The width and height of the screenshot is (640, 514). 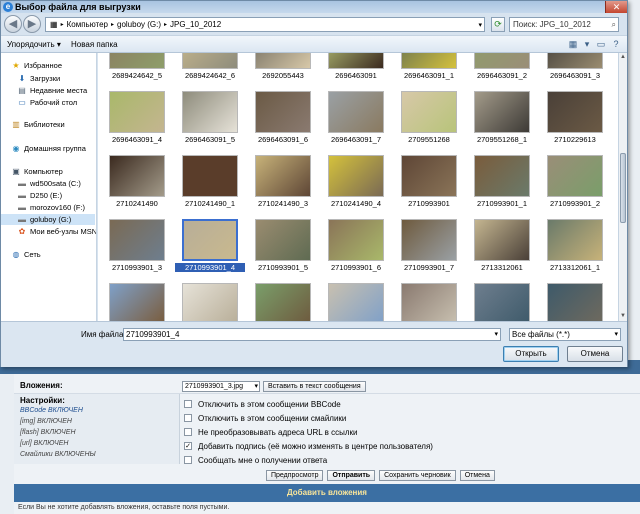 I want to click on view-options-icon: ▦, so click(x=573, y=44).